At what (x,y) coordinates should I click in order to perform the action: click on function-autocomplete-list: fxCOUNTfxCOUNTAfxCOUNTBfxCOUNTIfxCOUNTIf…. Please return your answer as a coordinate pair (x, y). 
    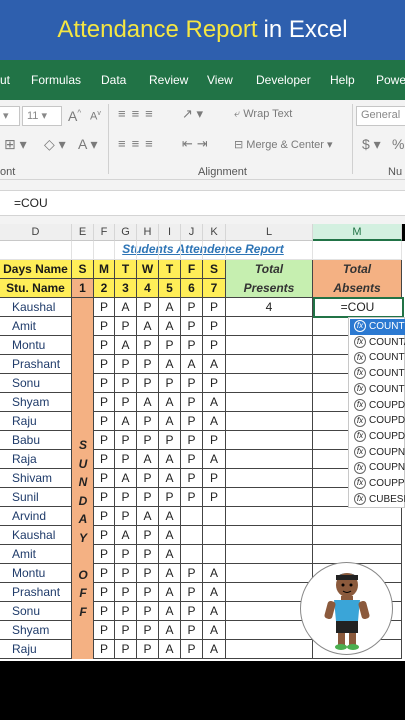
    Looking at the image, I should click on (376, 412).